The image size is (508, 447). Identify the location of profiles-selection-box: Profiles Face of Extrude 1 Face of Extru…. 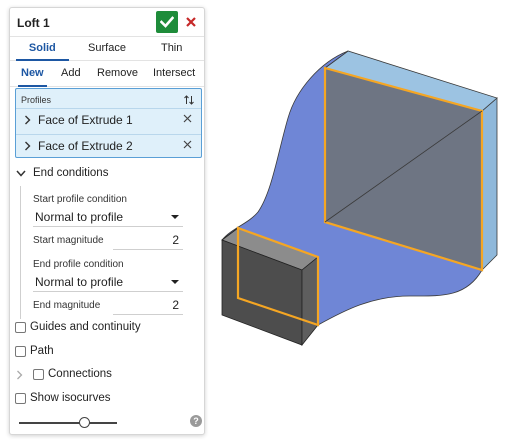
(108, 123).